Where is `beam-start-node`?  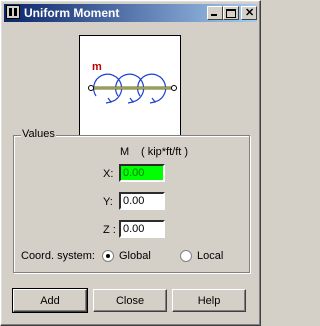
beam-start-node is located at coordinates (91, 88).